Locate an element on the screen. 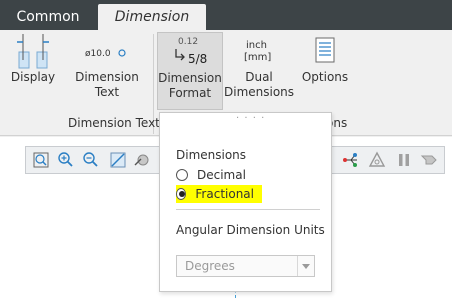  dimension-format-icon-top: 0.12 is located at coordinates (188, 42).